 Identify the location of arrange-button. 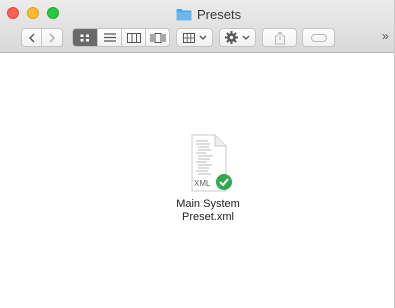
(194, 37).